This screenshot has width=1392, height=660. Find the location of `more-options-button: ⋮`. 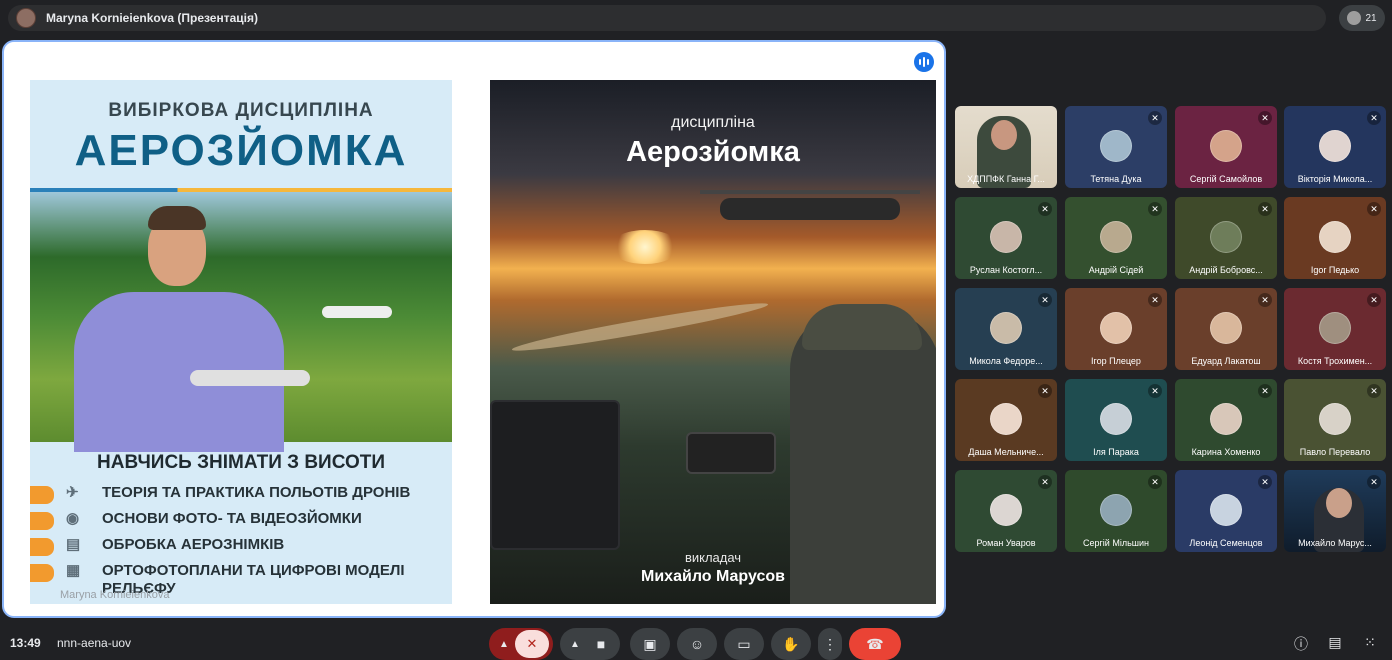

more-options-button: ⋮ is located at coordinates (830, 644).